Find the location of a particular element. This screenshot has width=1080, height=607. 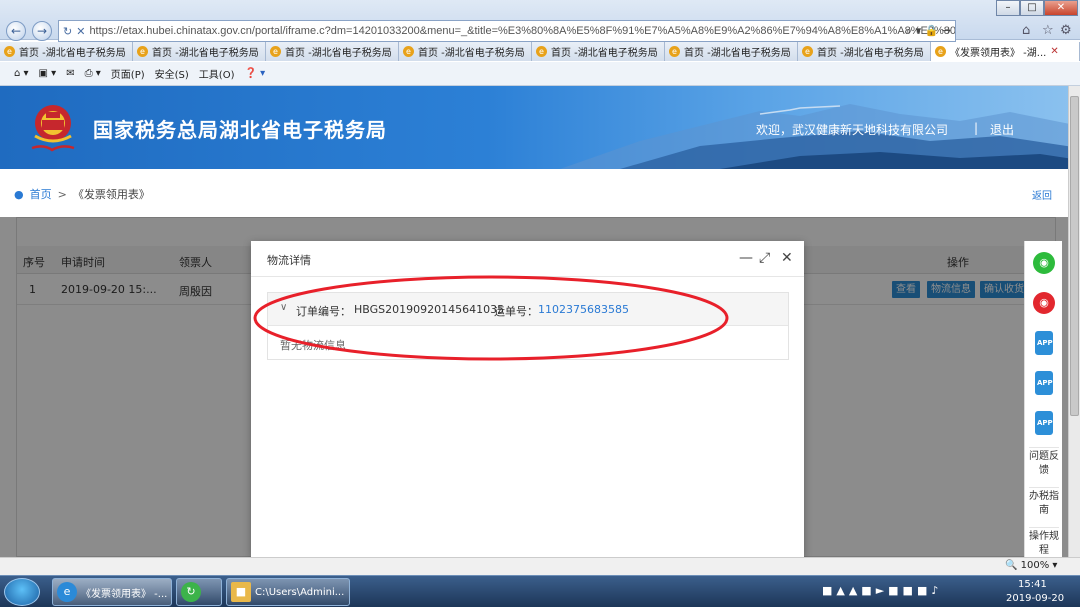

wechat-icon: ◉ is located at coordinates (1044, 263).